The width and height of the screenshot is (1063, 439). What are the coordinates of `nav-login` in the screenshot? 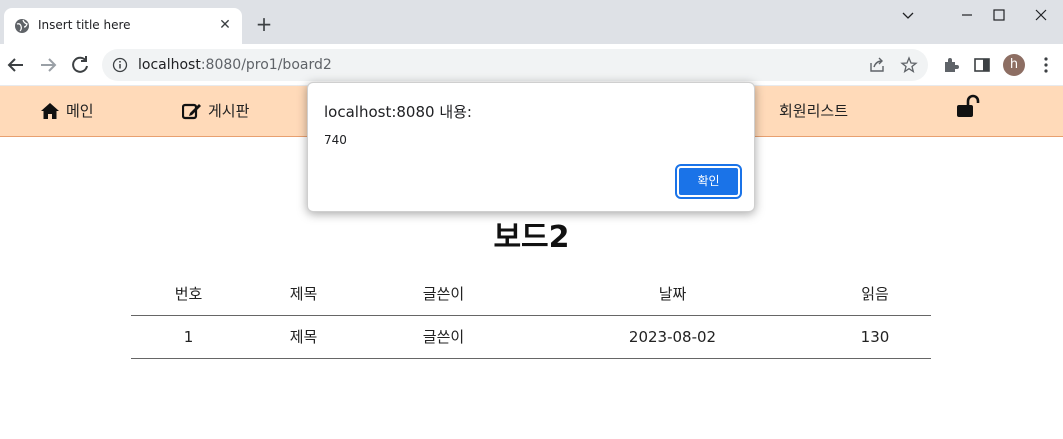 It's located at (969, 106).